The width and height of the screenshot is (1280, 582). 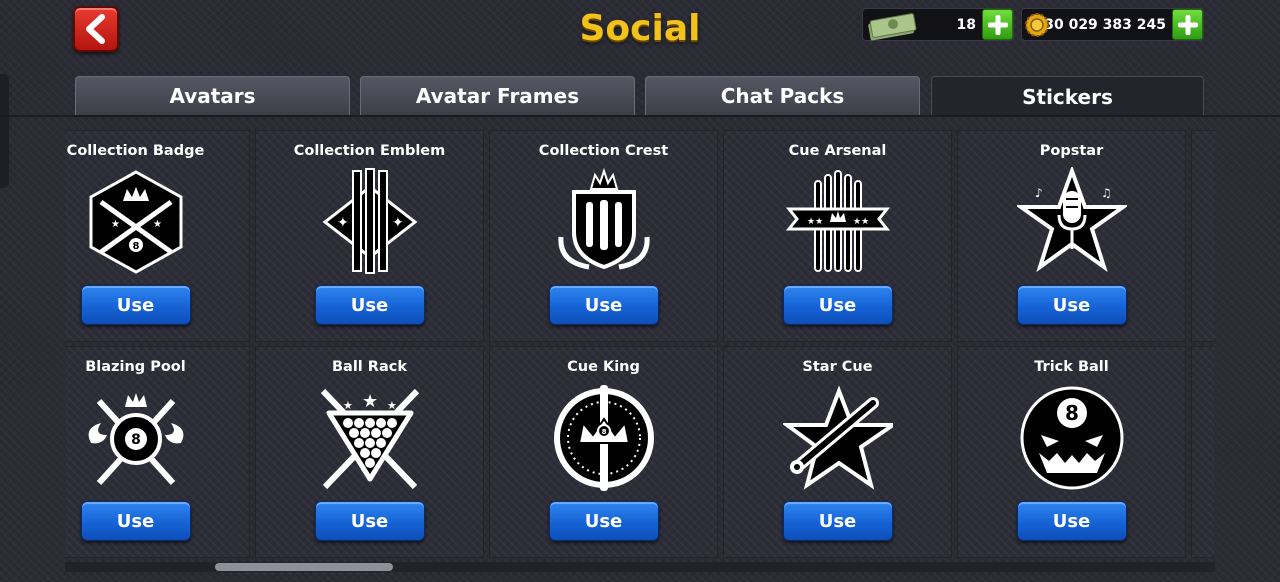 What do you see at coordinates (1071, 220) in the screenshot?
I see `popstar-icon: ♪ ♫` at bounding box center [1071, 220].